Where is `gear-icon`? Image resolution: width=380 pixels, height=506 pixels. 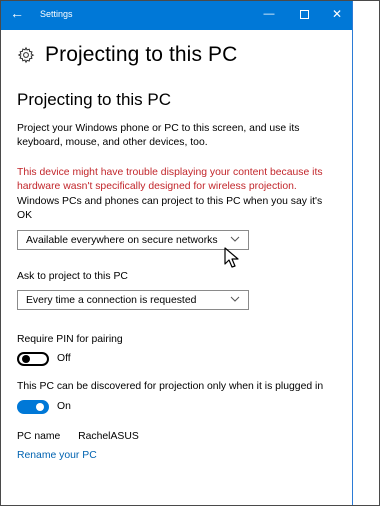
gear-icon is located at coordinates (26, 55).